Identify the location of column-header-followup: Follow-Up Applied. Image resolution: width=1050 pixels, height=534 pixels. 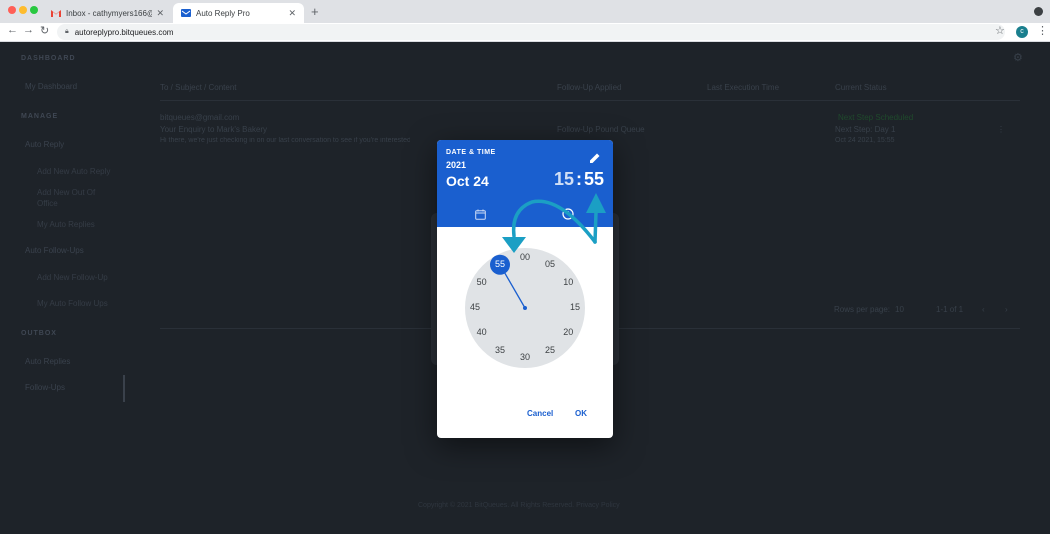
(589, 87).